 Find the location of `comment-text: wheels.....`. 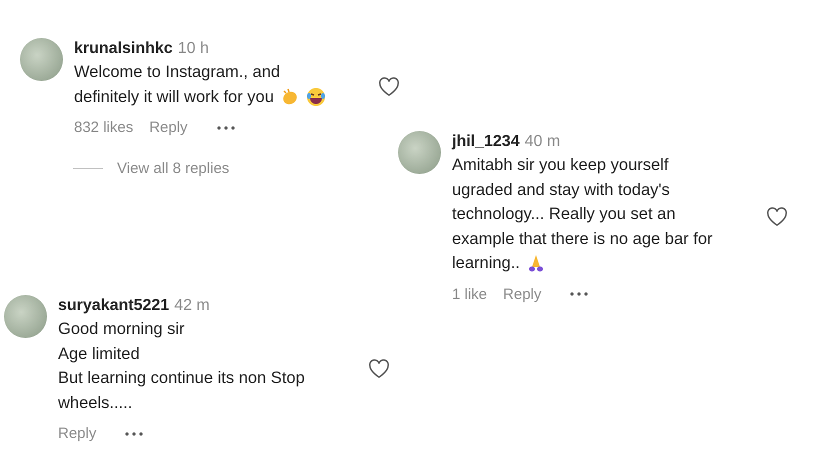

comment-text: wheels..... is located at coordinates (95, 403).